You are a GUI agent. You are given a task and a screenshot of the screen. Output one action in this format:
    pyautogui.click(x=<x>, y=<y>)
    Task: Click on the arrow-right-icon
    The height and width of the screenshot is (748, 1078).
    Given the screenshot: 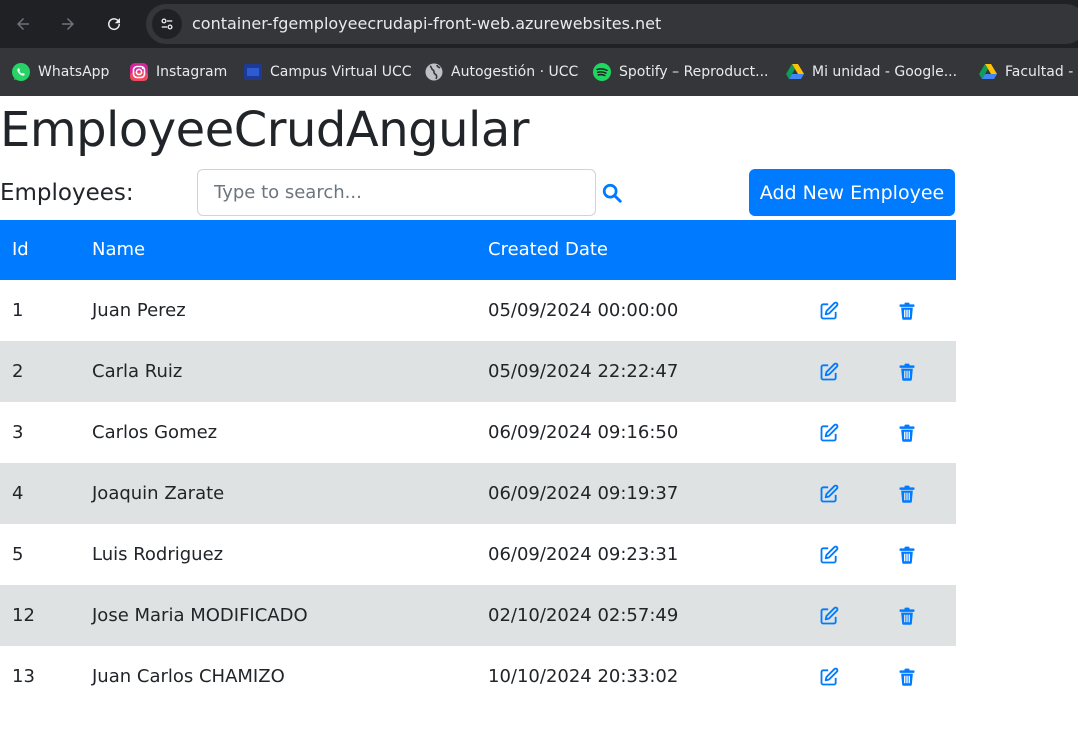 What is the action you would take?
    pyautogui.click(x=68, y=24)
    